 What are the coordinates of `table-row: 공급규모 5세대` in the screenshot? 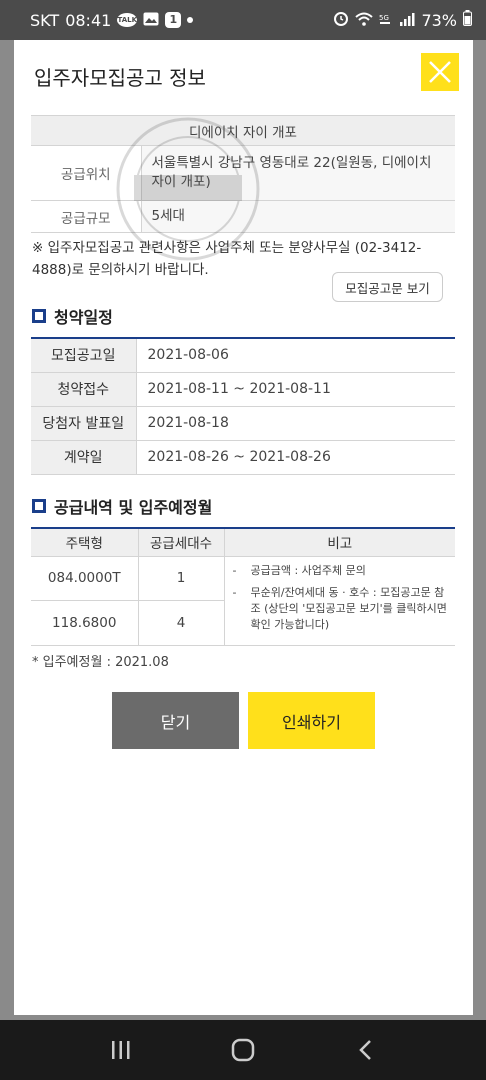 It's located at (243, 216).